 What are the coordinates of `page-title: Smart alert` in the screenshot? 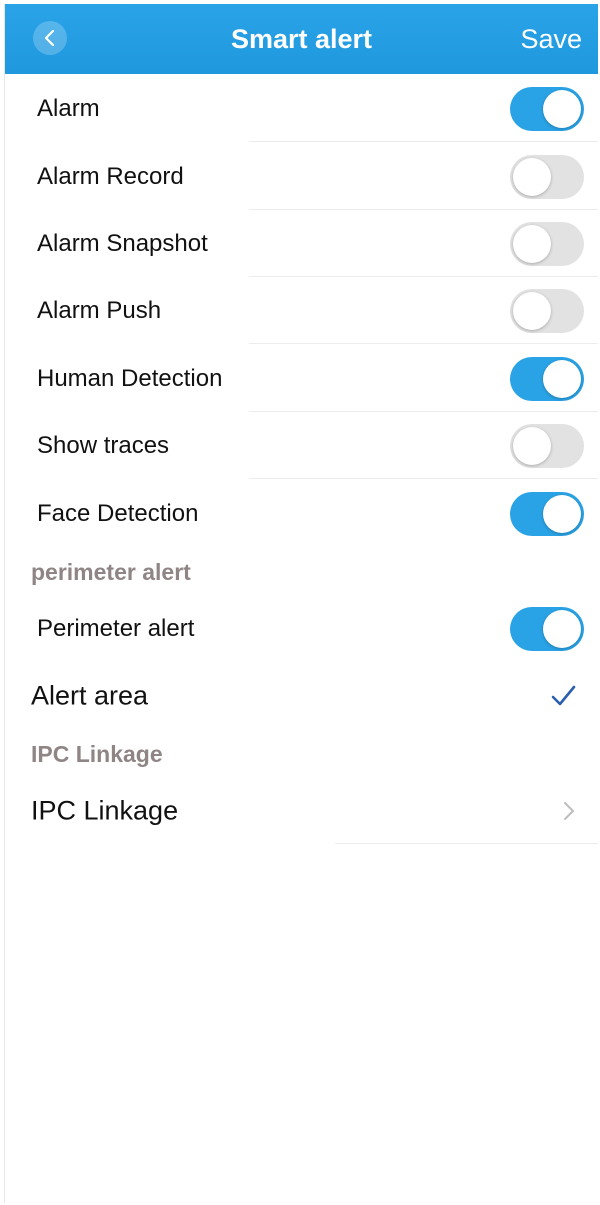 It's located at (301, 39).